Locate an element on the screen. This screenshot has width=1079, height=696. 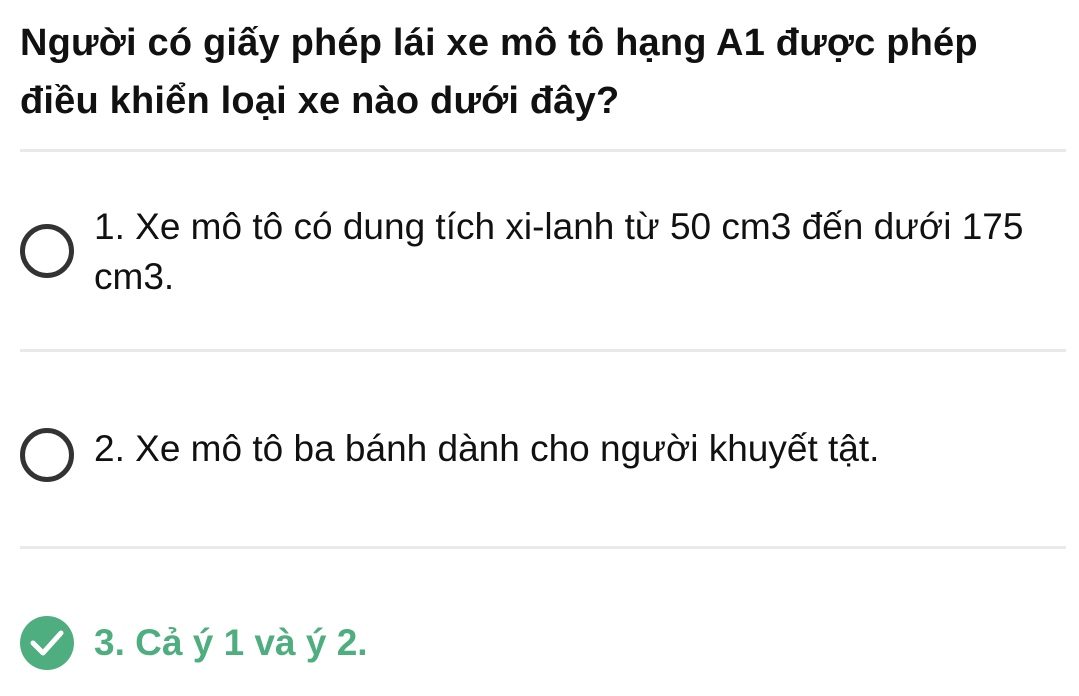
answer-option-3-label: 3. Cả ý 1 và ý 2. is located at coordinates (231, 642).